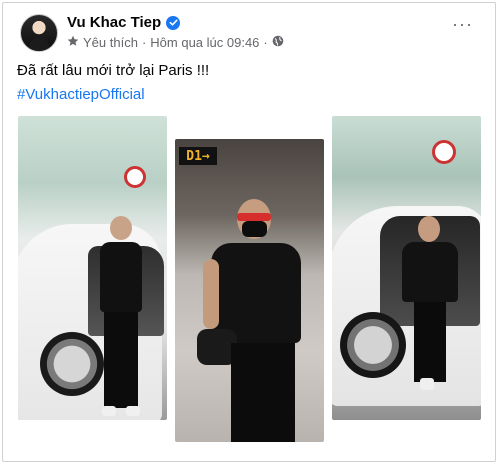 This screenshot has width=500, height=466. I want to click on car-wheel, so click(72, 364).